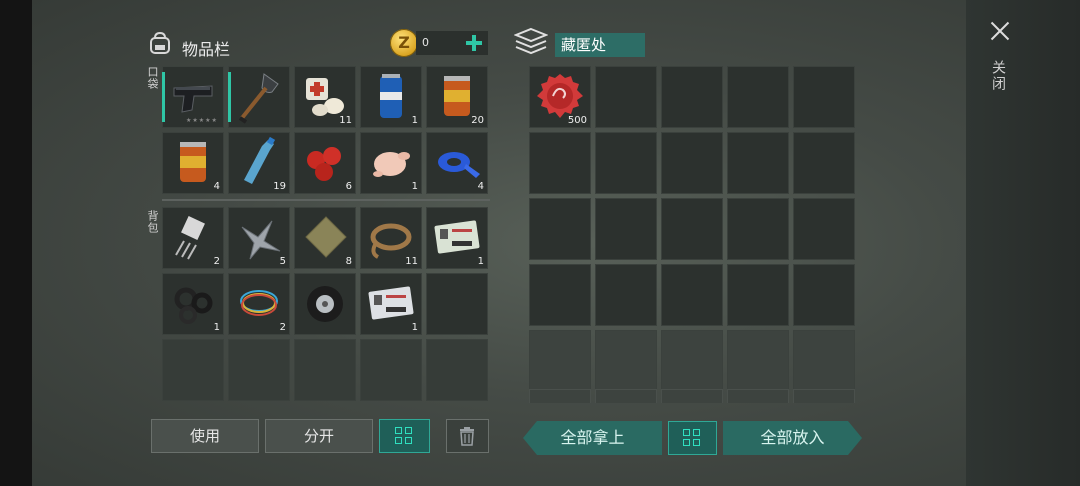 This screenshot has height=486, width=1080. What do you see at coordinates (998, 76) in the screenshot?
I see `close-label: 关闭` at bounding box center [998, 76].